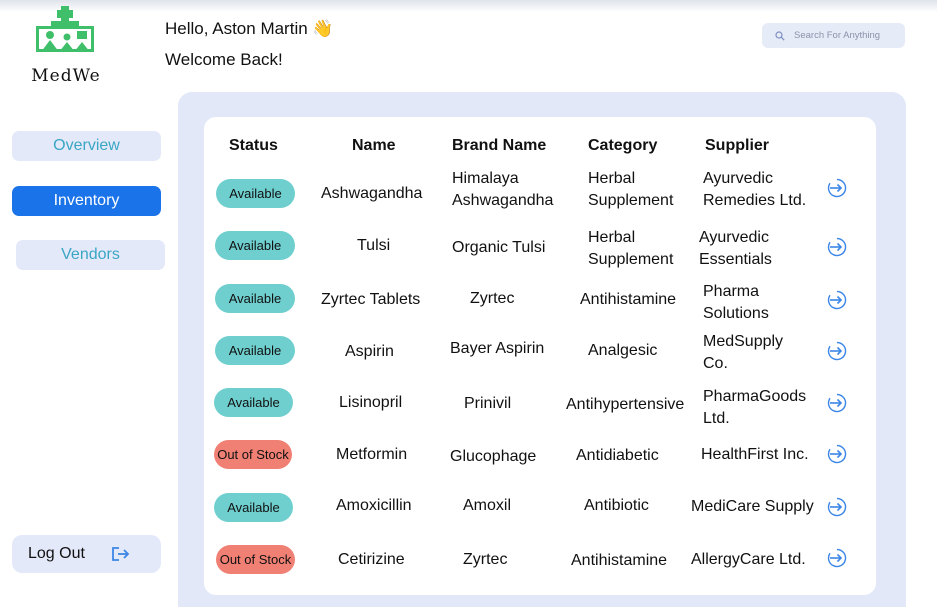  I want to click on cell-name: Tulsi, so click(374, 245).